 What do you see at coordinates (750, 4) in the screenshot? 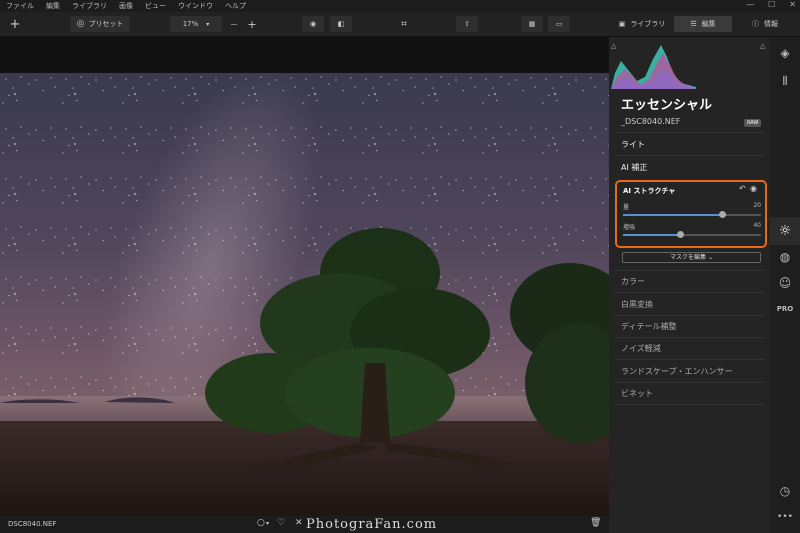
I see `minimize-button: —` at bounding box center [750, 4].